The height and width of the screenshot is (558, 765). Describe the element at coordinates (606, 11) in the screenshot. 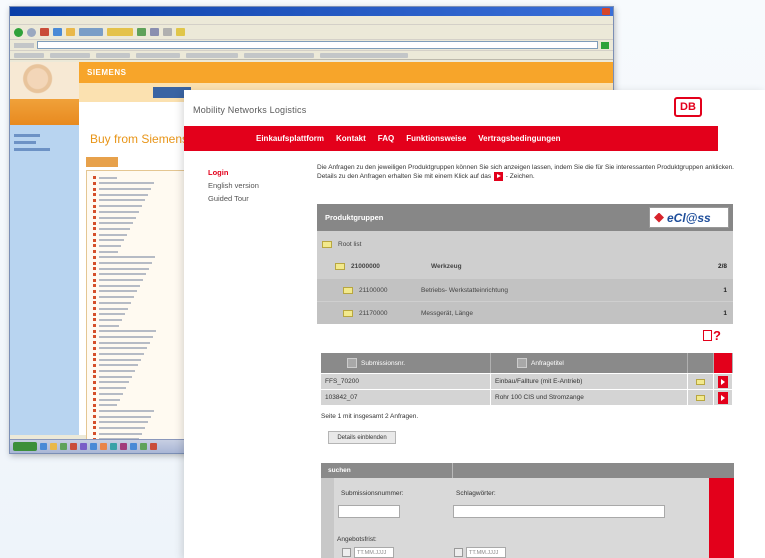

I see `bg-close-icon` at that location.